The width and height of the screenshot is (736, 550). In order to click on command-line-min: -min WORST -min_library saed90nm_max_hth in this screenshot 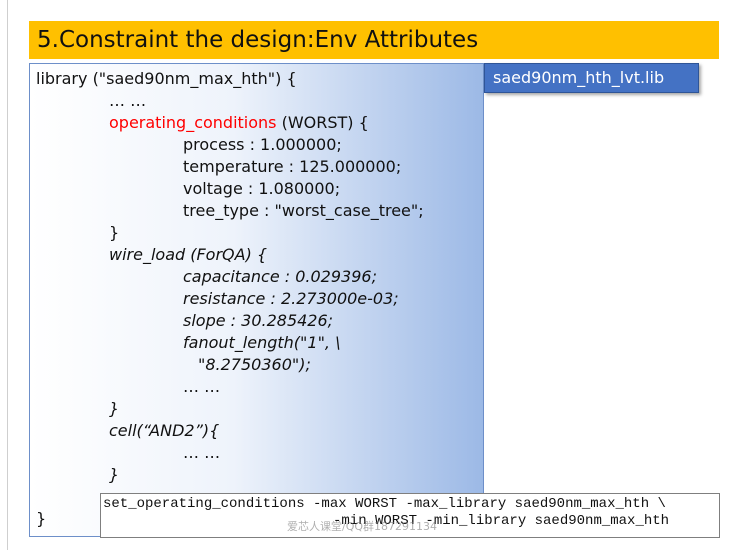, I will do `click(501, 521)`.